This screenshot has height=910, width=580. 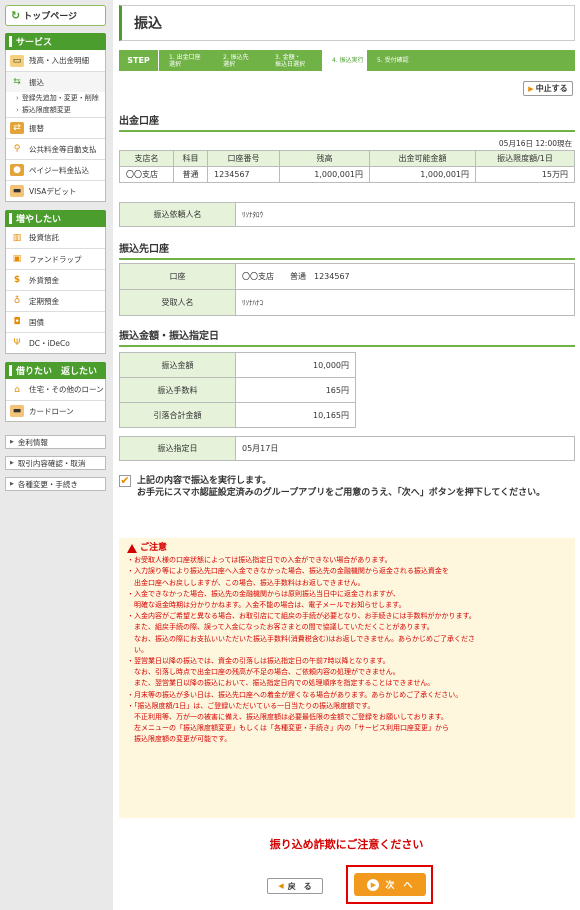 I want to click on sidebar-item-label: VISAデビット, so click(x=53, y=191).